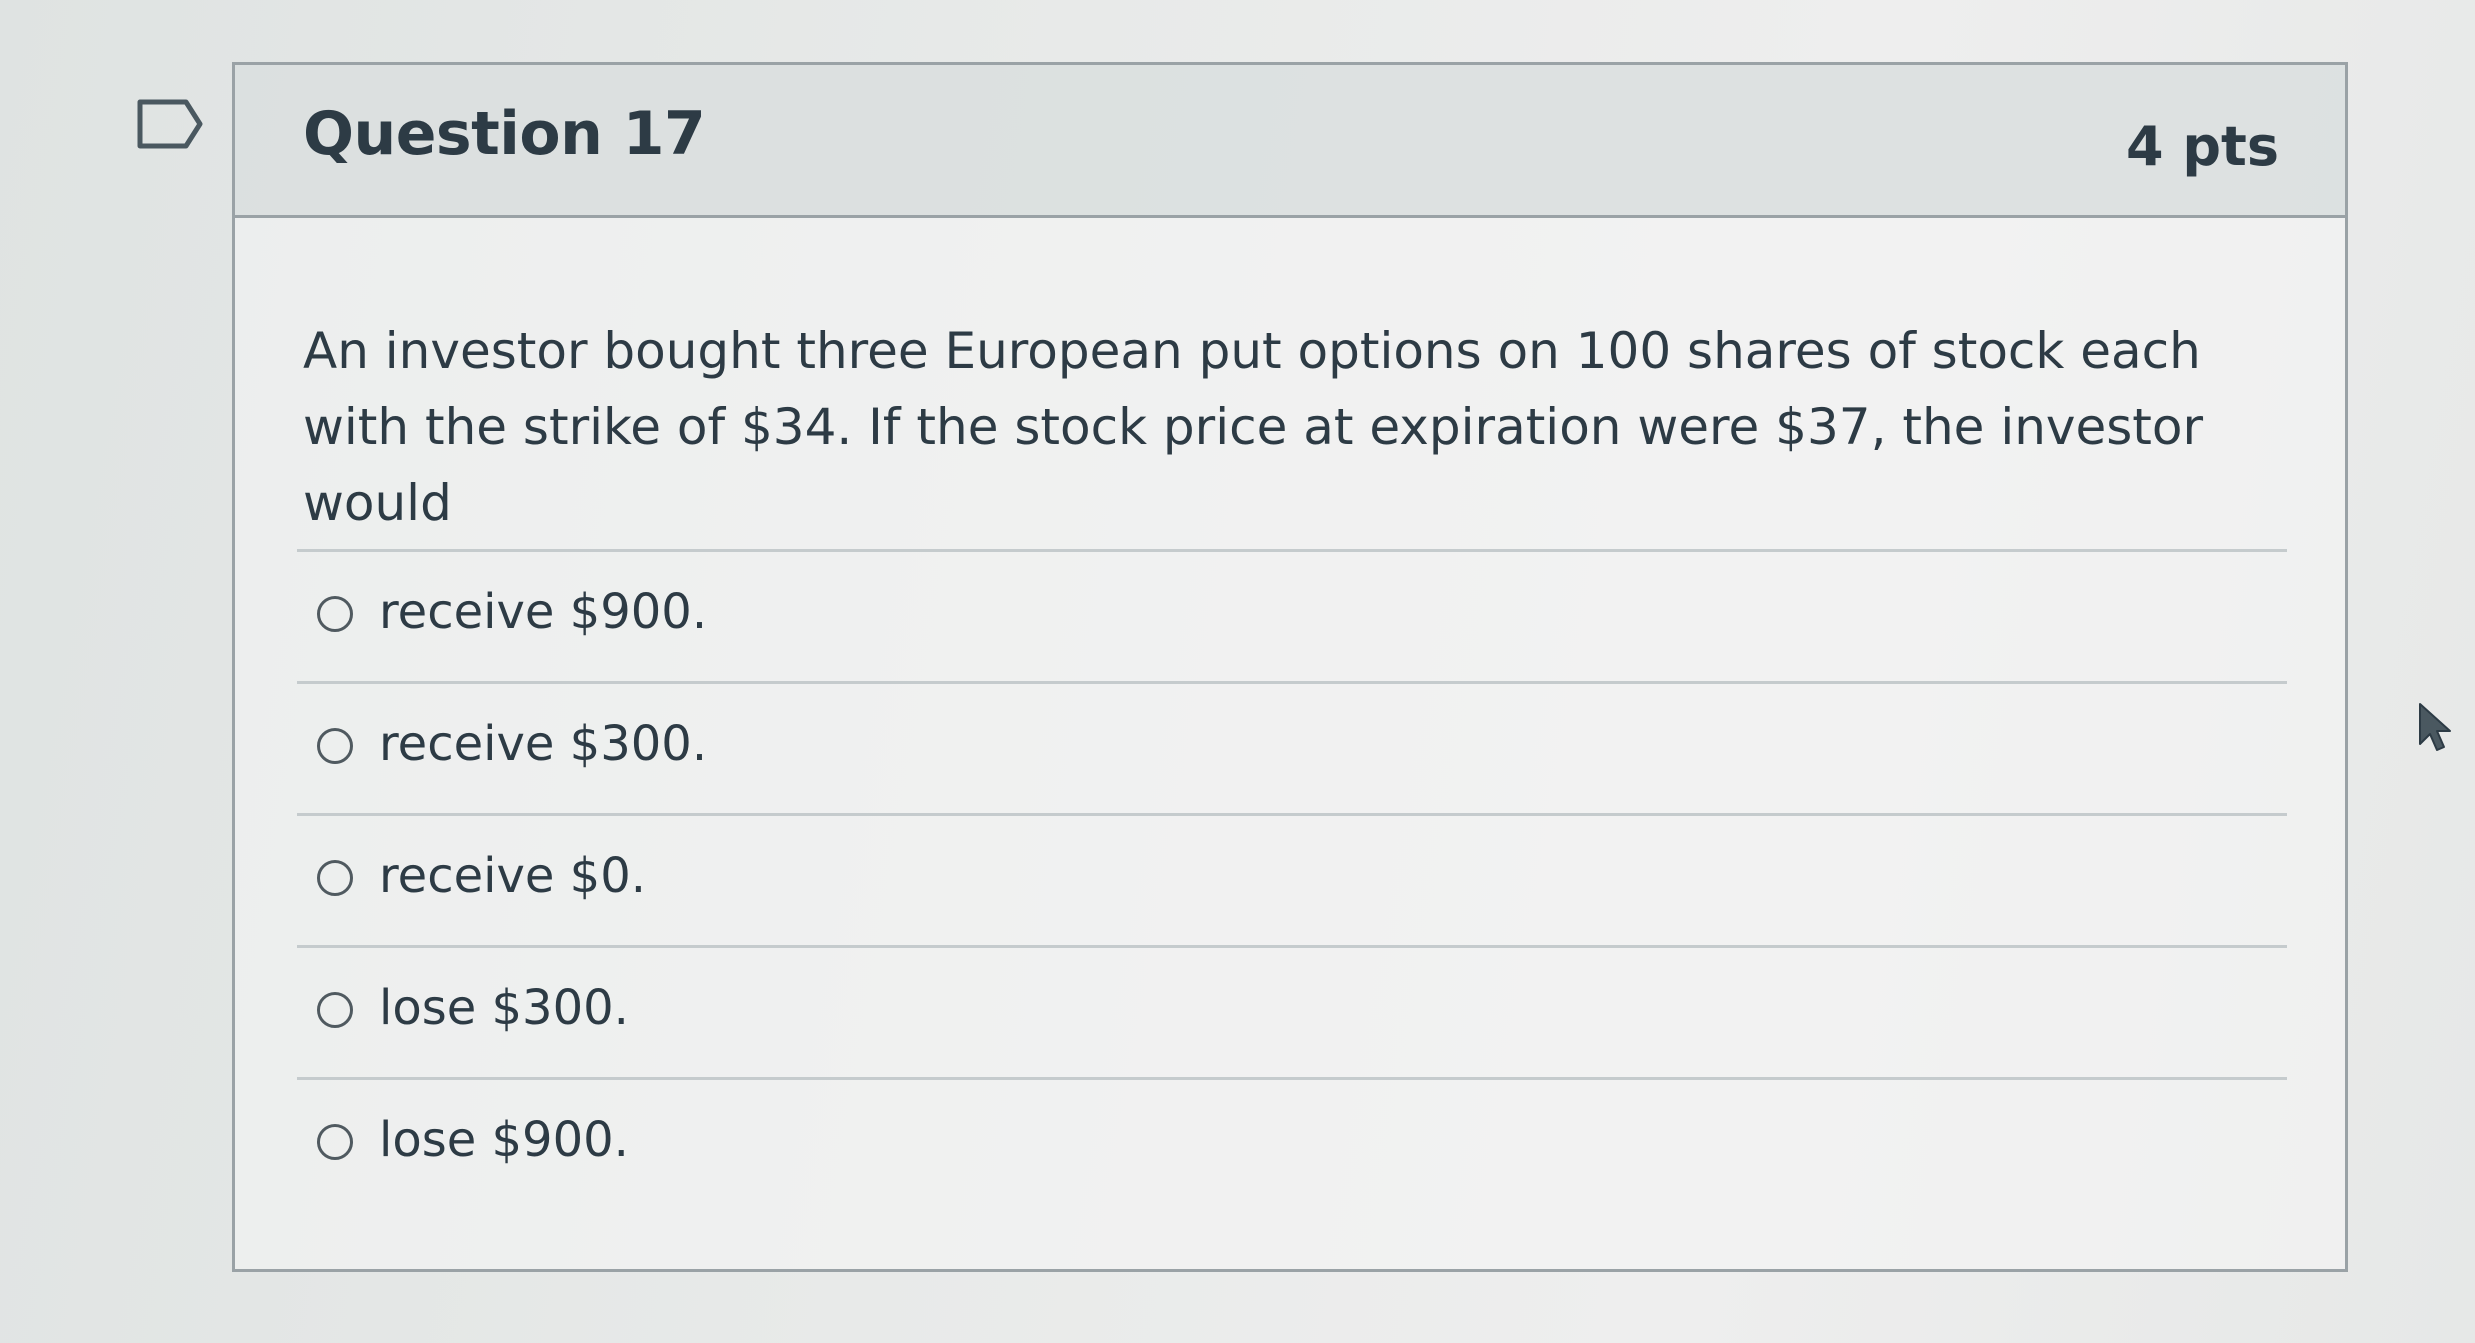 The height and width of the screenshot is (1343, 2475). I want to click on question-header: Question 17 4 pts, so click(1290, 141).